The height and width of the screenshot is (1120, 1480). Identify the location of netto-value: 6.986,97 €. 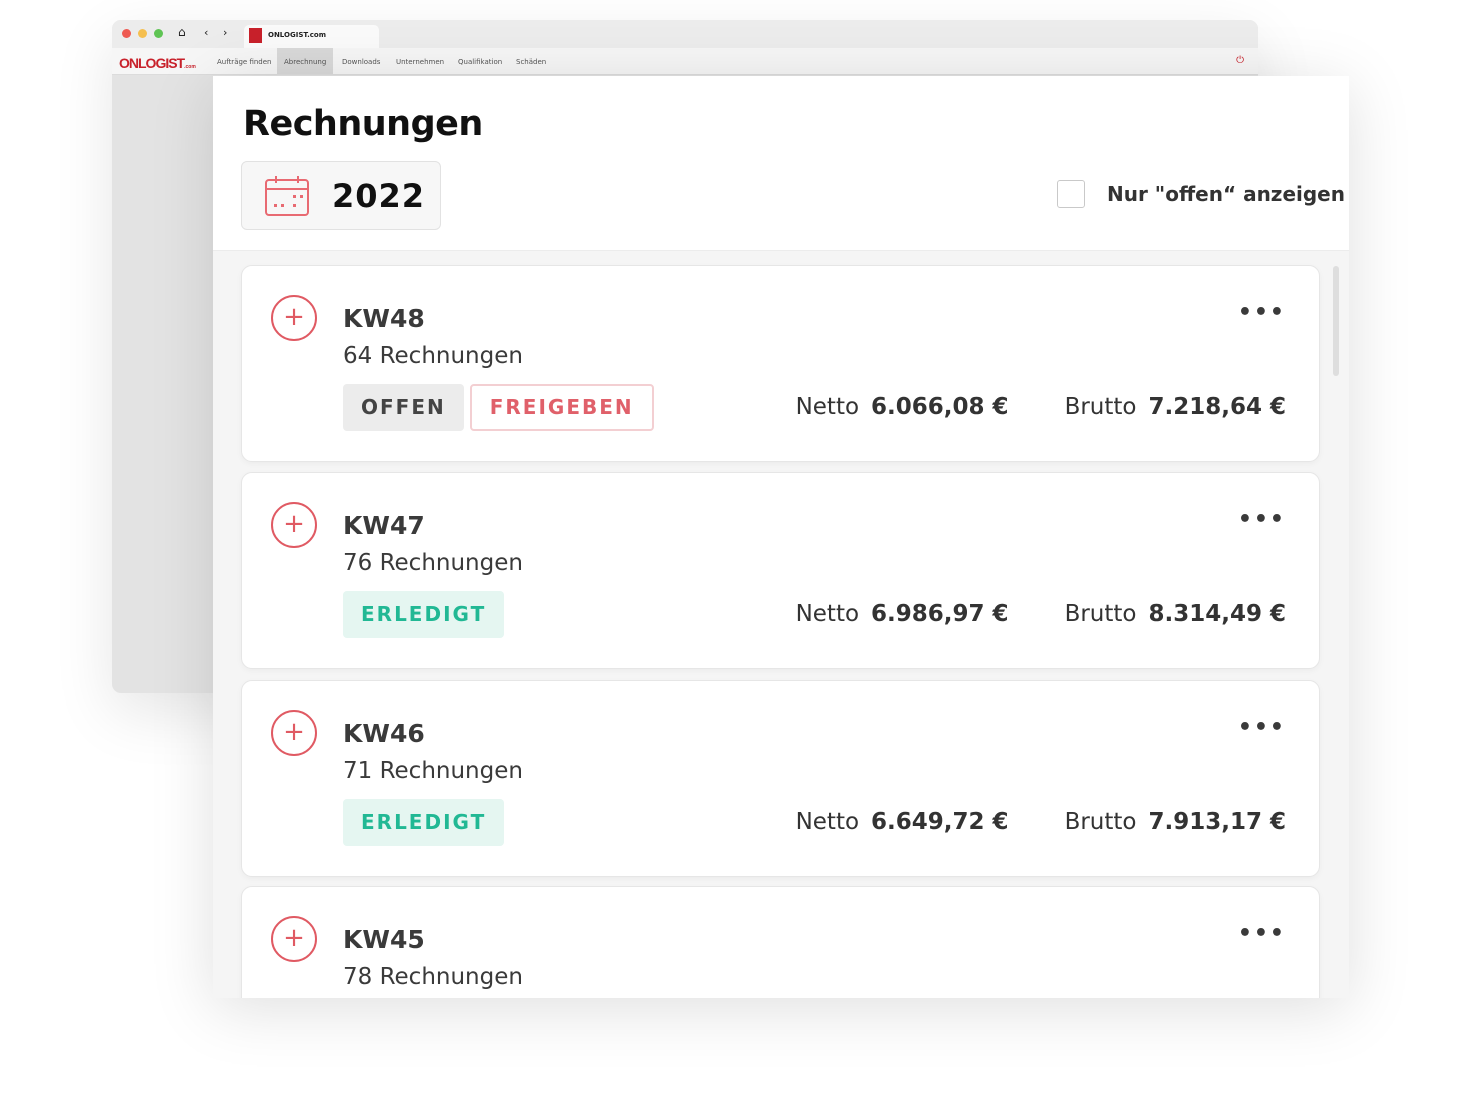
(940, 614).